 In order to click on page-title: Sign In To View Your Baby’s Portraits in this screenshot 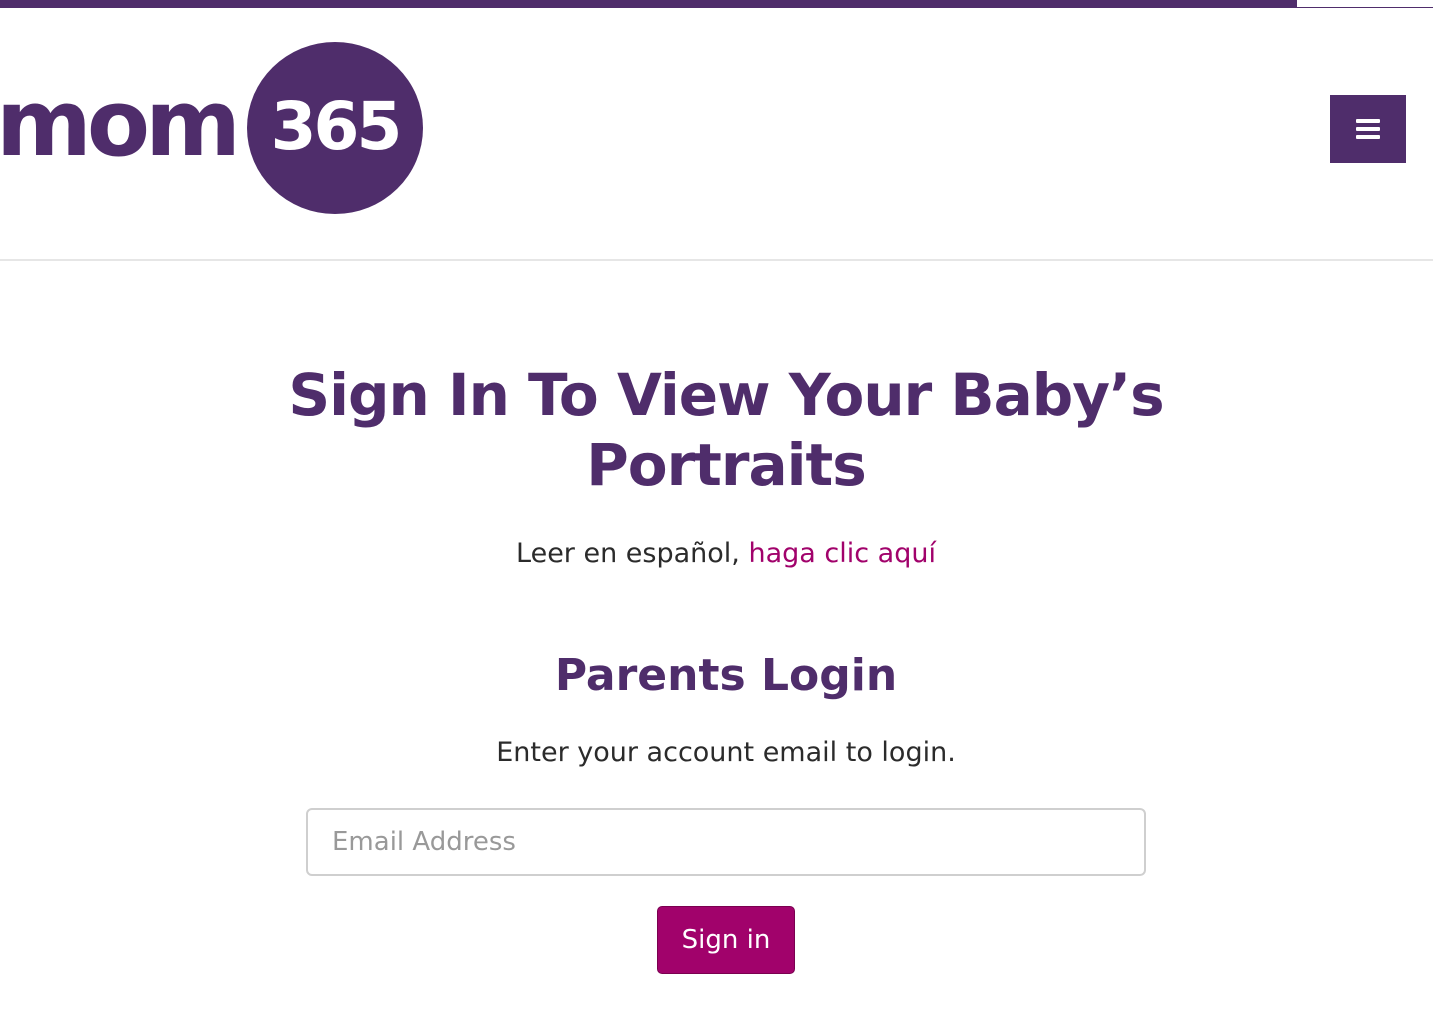, I will do `click(726, 430)`.